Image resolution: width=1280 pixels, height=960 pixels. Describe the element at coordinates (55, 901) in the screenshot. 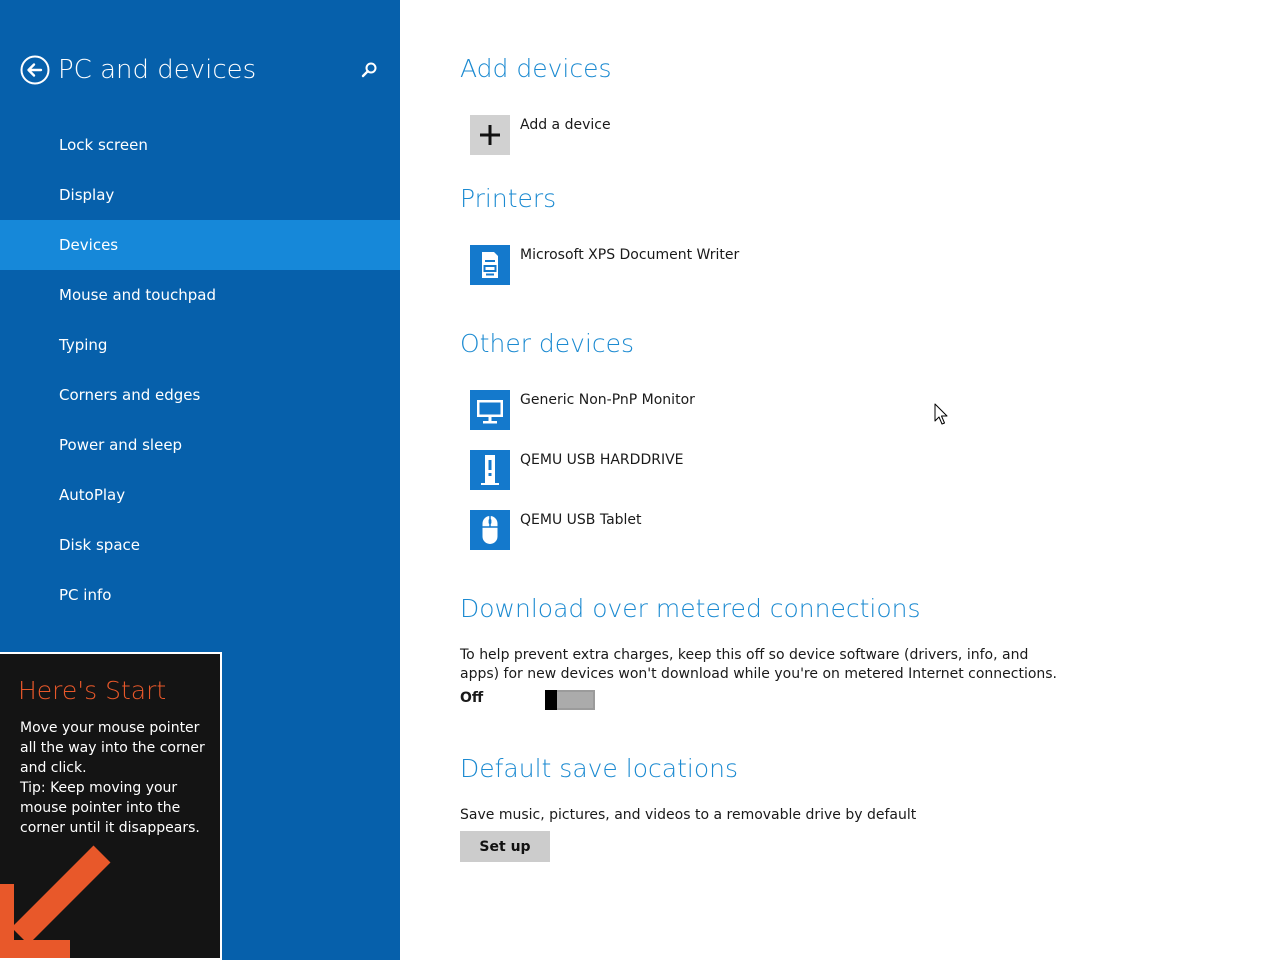

I see `corner-arrow-icon` at that location.